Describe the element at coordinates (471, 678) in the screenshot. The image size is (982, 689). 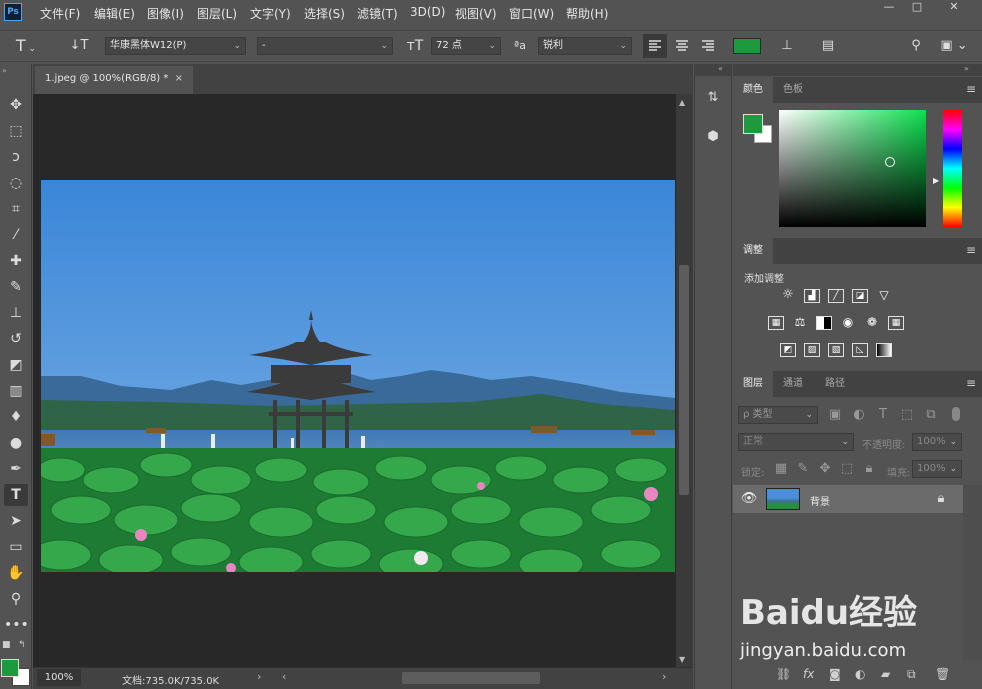
I see `horizontal-scroll-thumb` at that location.